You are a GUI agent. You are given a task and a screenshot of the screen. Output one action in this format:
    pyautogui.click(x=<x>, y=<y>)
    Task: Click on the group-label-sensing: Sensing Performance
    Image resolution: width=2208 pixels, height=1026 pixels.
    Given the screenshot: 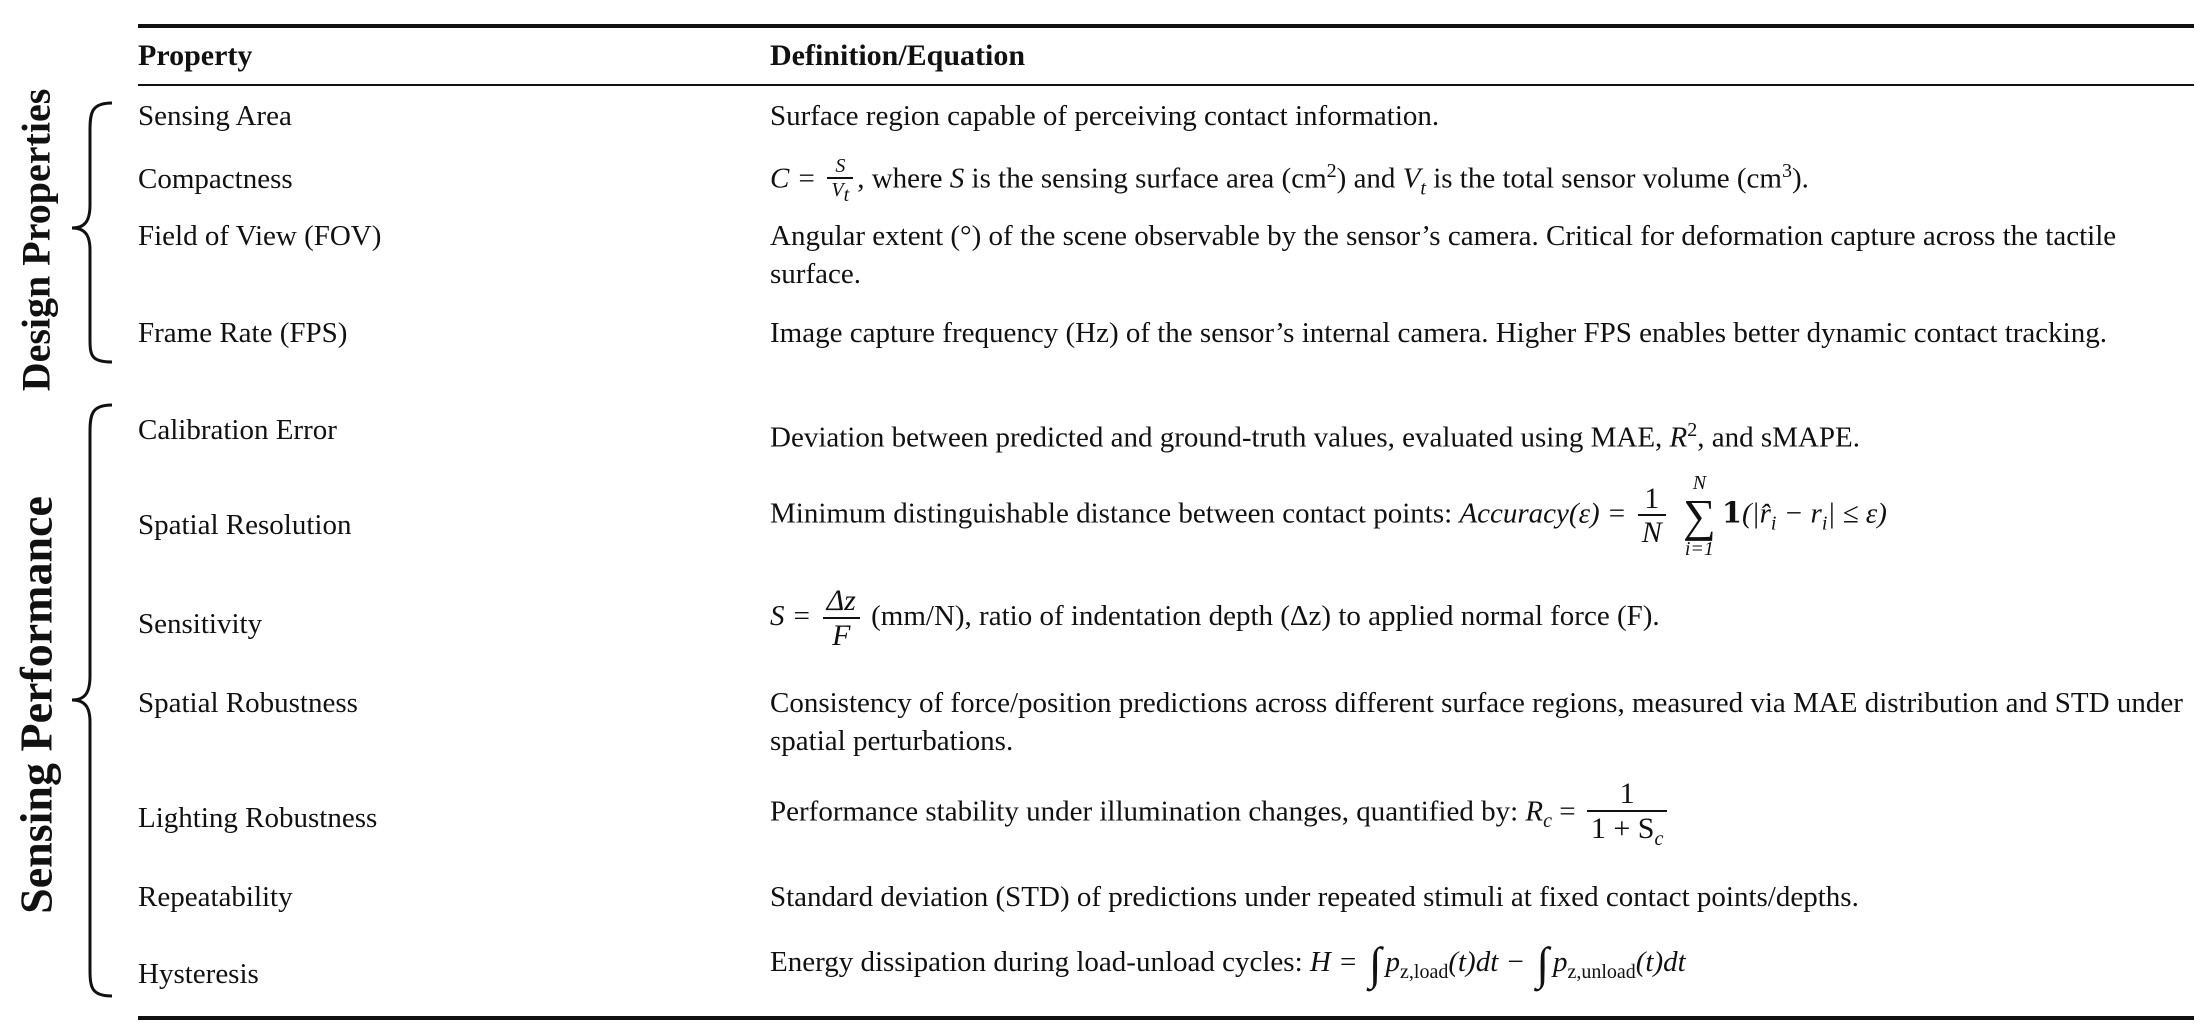 What is the action you would take?
    pyautogui.click(x=36, y=705)
    